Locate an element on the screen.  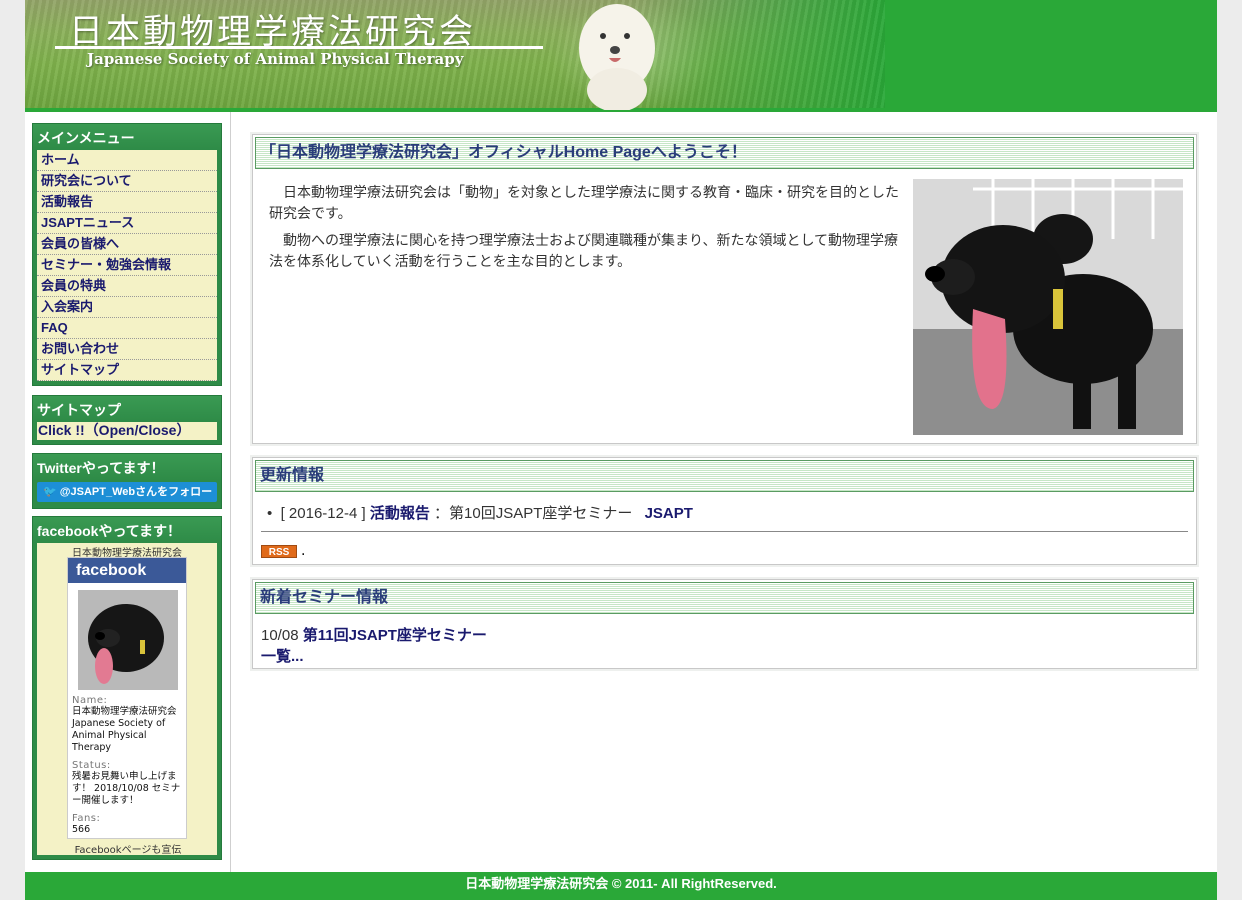
facebook-name-label: Name: is located at coordinates (90, 700).